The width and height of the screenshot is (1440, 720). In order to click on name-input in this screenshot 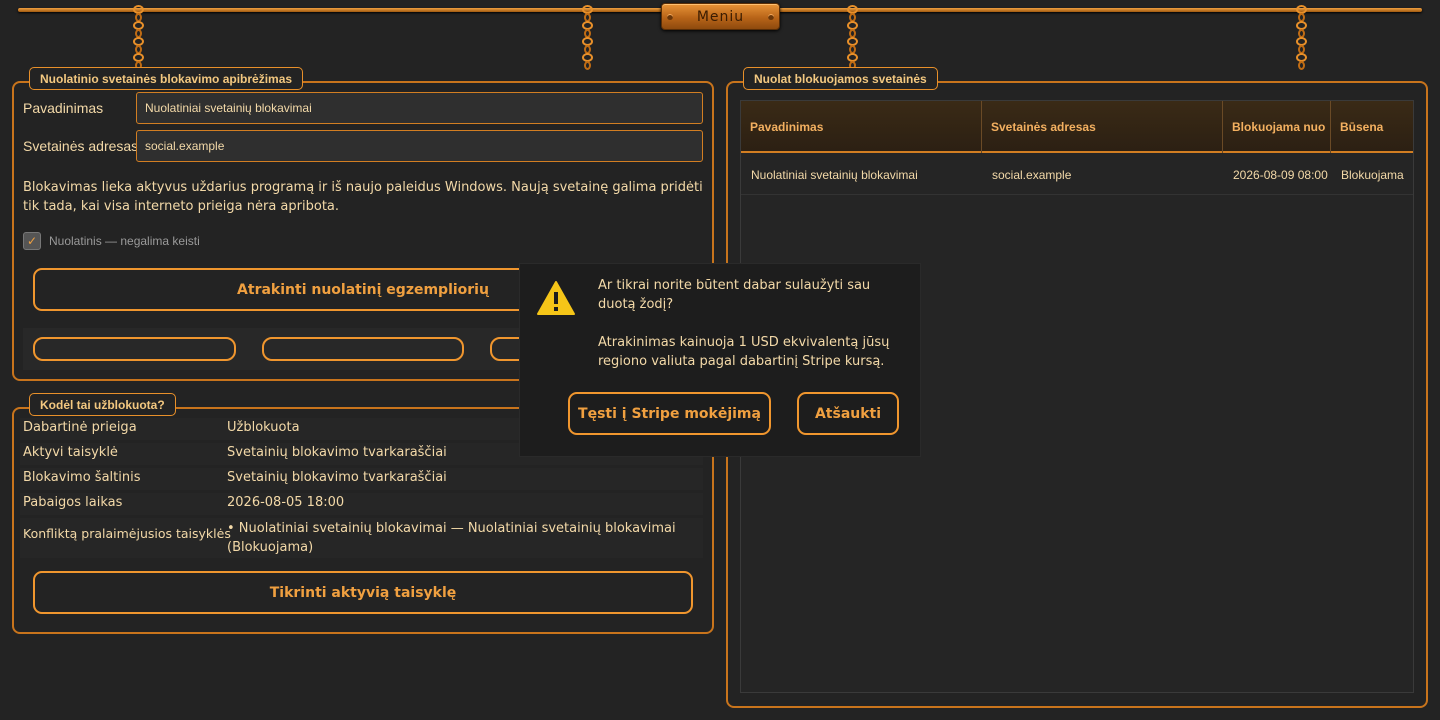, I will do `click(419, 108)`.